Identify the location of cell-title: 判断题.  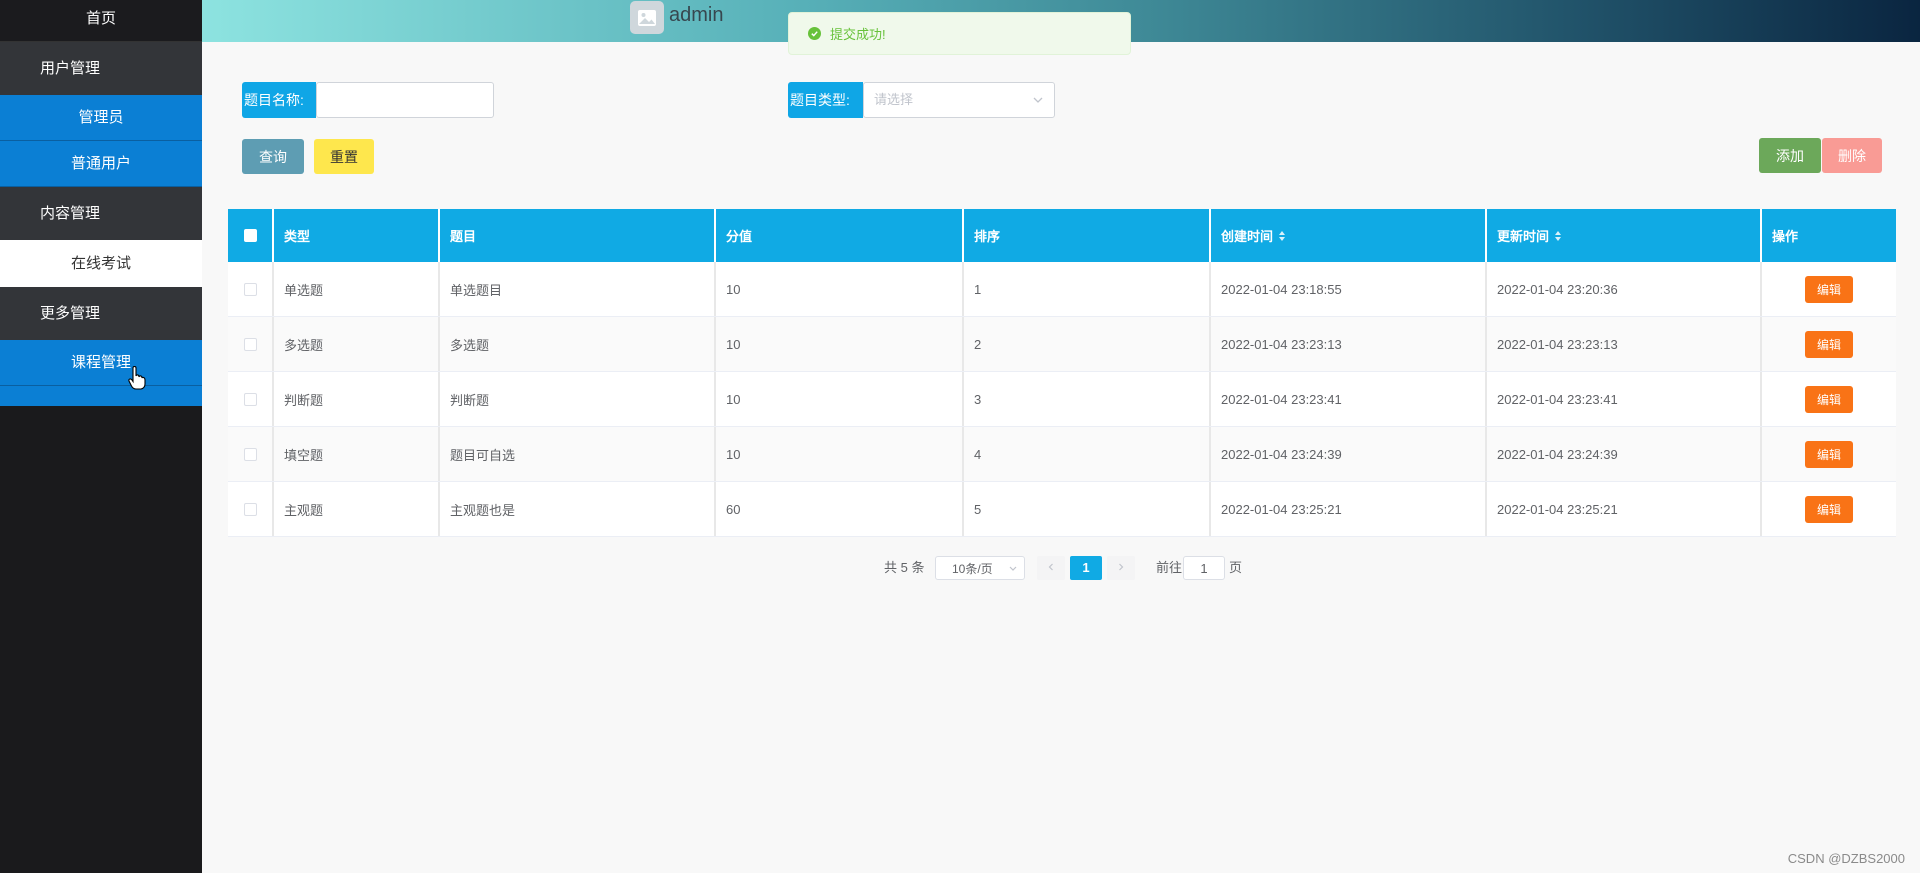
(578, 399).